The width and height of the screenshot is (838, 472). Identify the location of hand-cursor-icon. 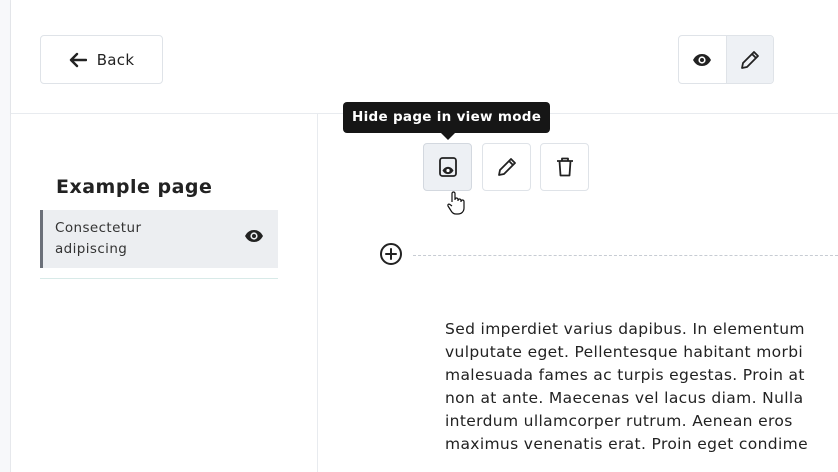
(456, 203).